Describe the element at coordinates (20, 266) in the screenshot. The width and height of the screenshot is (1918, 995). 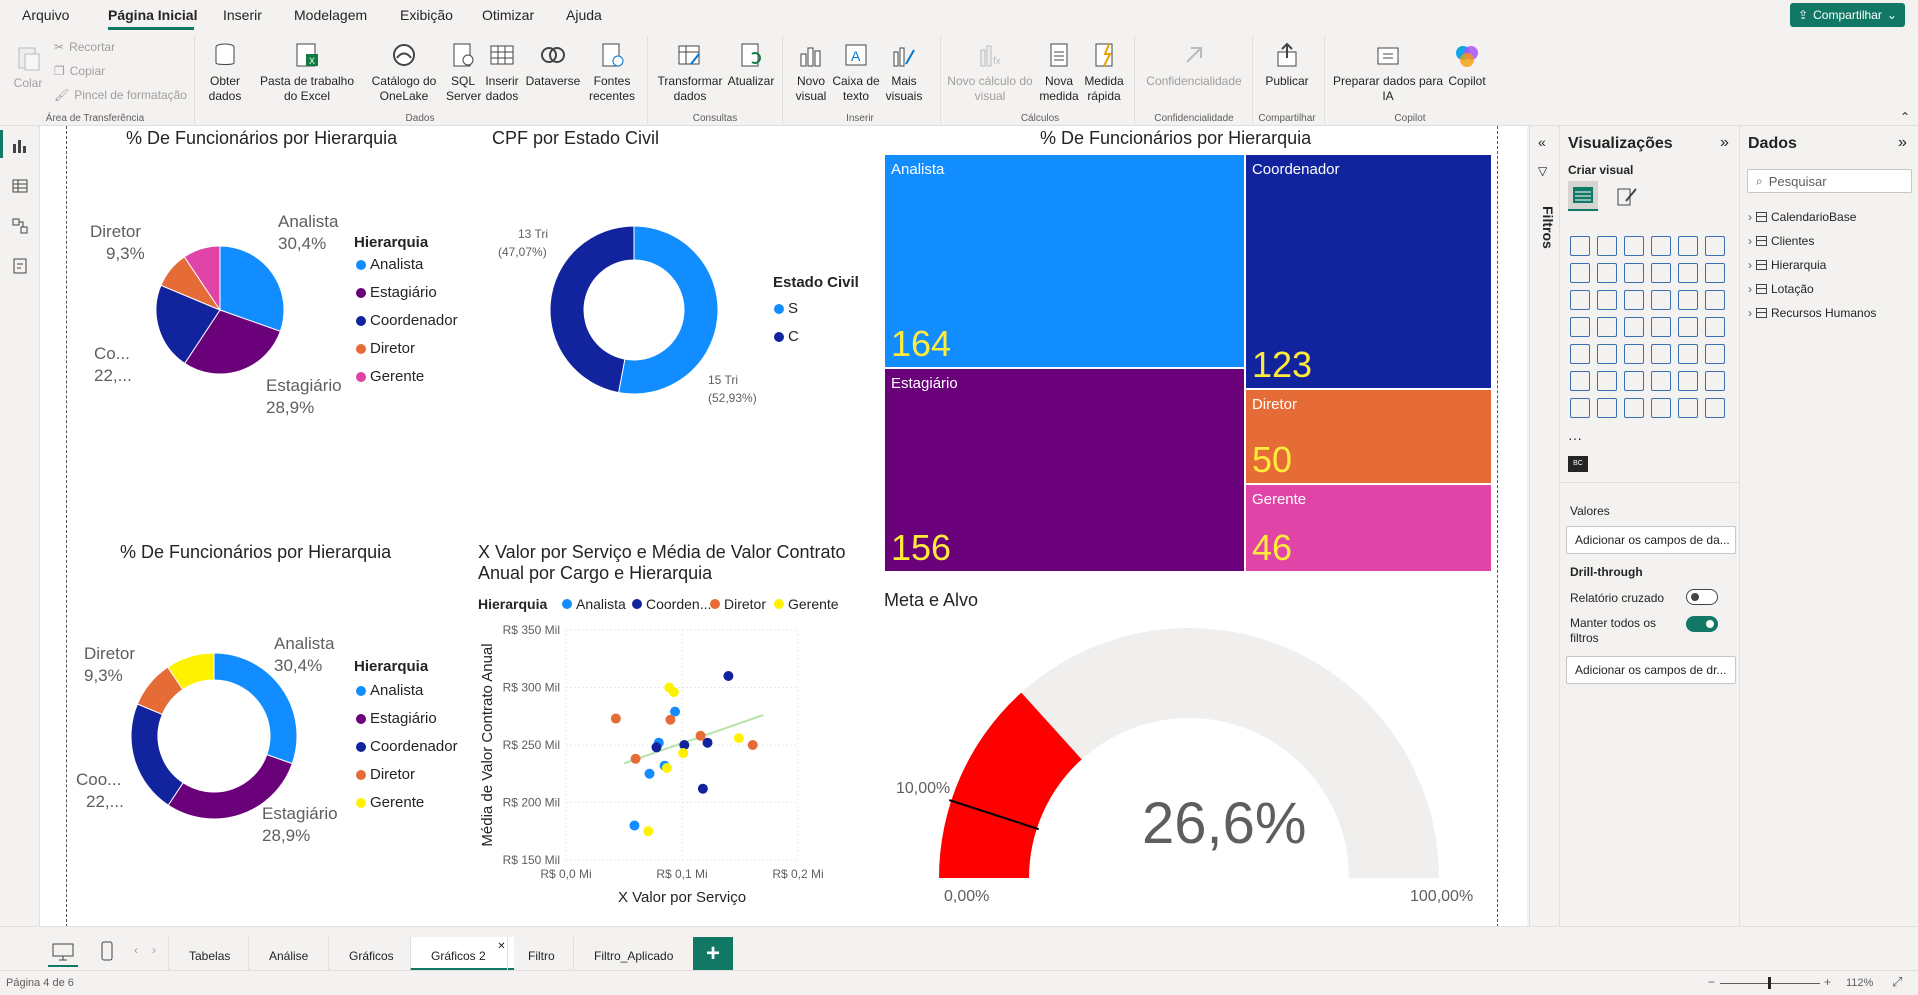
I see `dax-query-view-icon` at that location.